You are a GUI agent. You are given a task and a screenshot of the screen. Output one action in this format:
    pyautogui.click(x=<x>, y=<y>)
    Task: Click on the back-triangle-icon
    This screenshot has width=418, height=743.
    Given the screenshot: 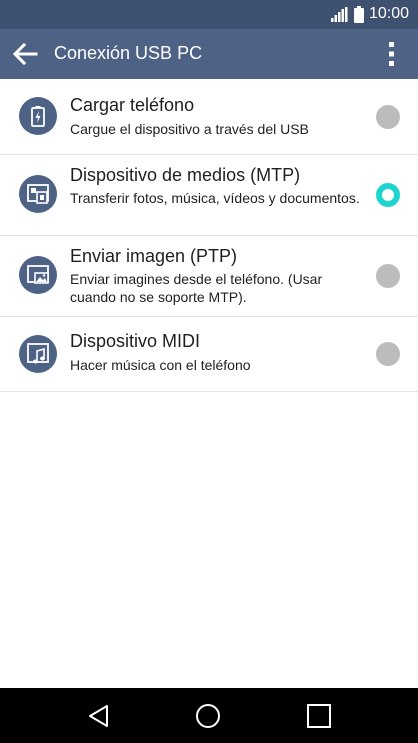 What is the action you would take?
    pyautogui.click(x=99, y=716)
    